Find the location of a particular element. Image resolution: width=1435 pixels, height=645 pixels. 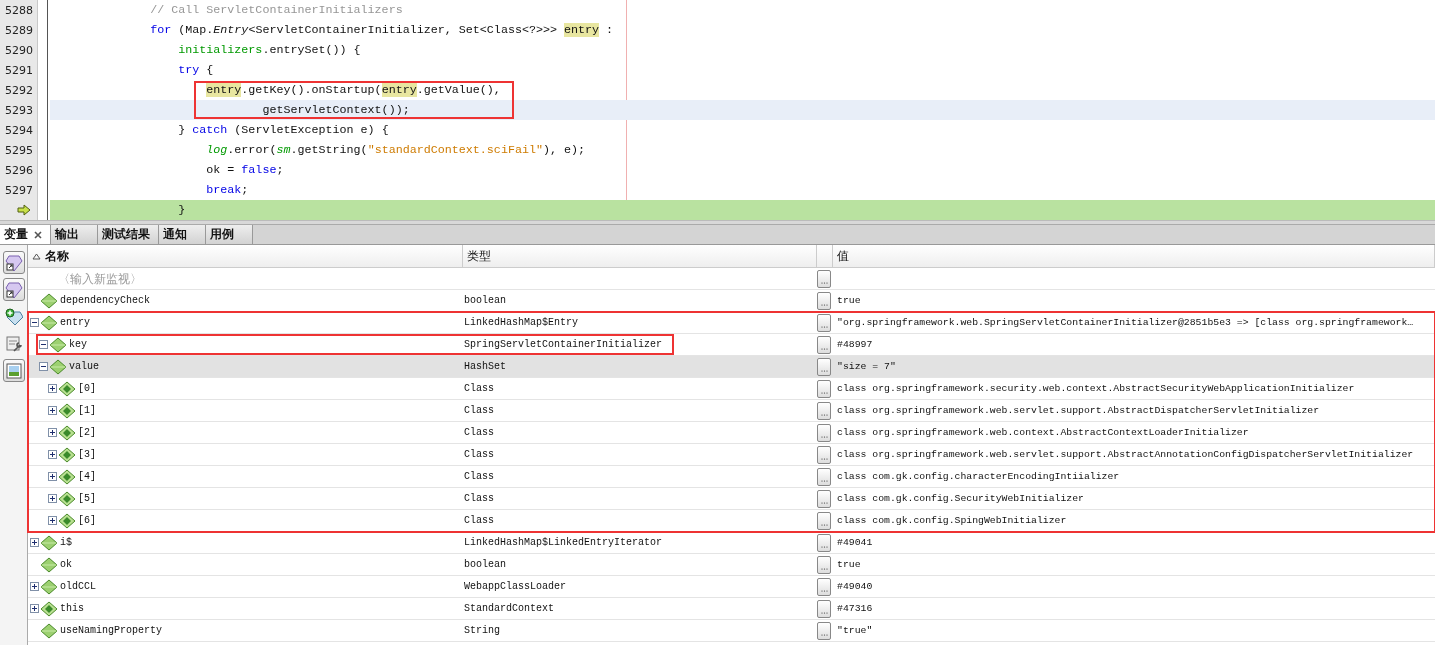

variable-row: [0] Class class org.springframework.security.web.context.AbstractSecurityWebApplicationInitializer is located at coordinates (731, 389).